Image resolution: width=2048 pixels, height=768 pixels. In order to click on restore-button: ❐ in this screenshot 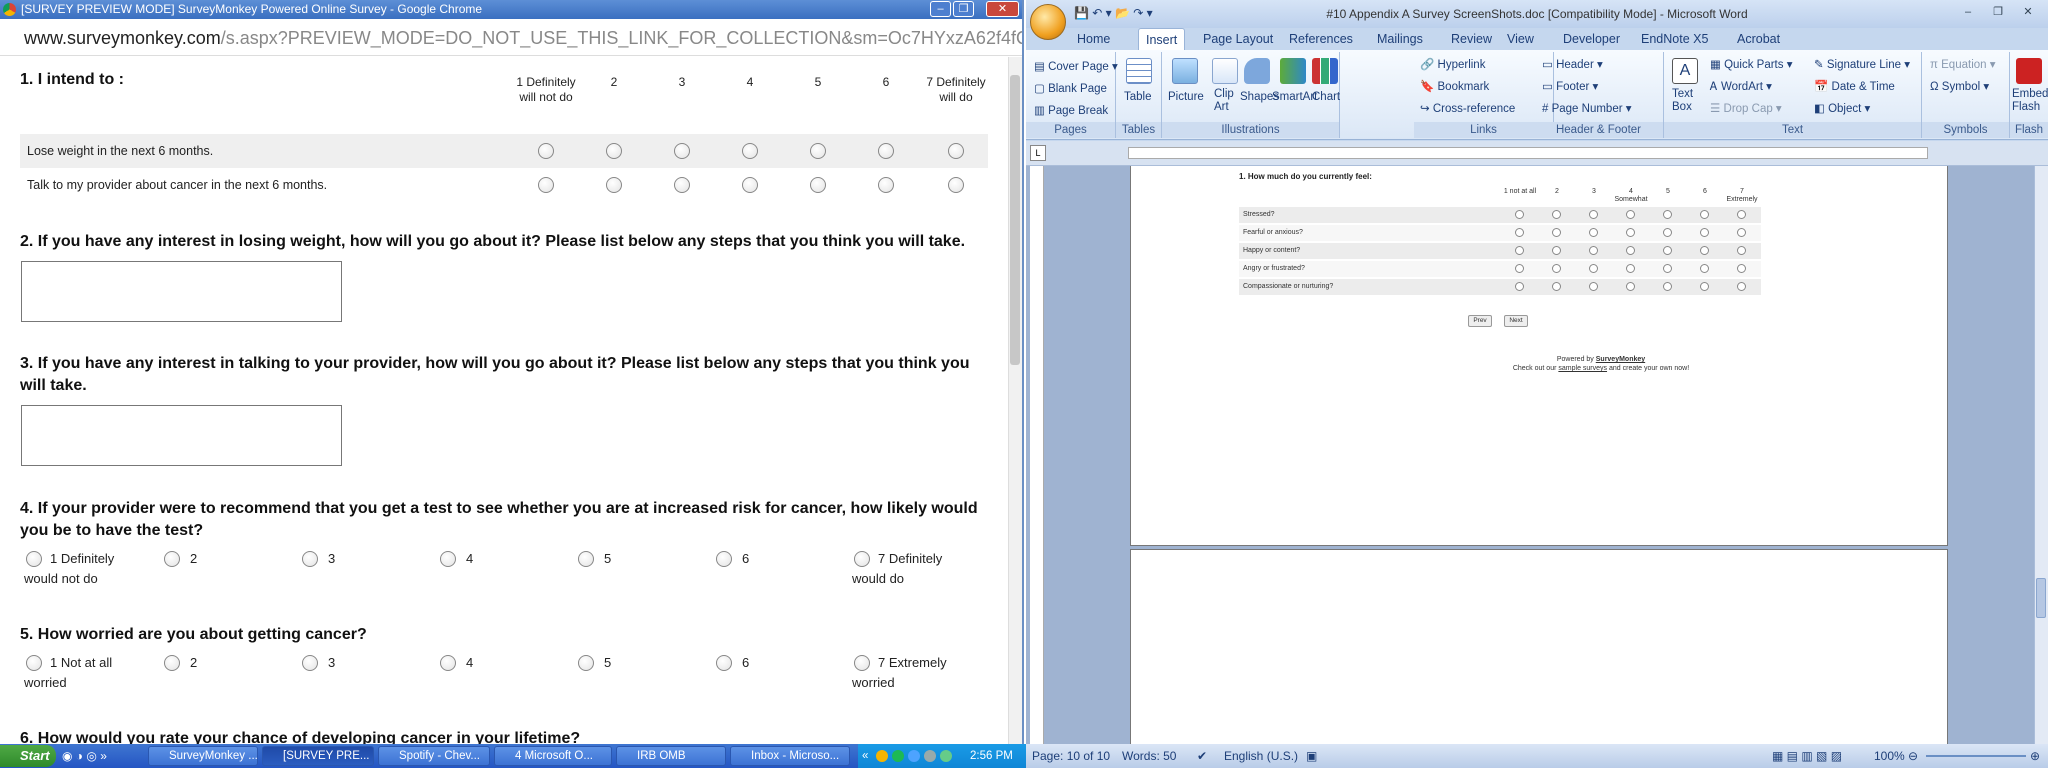, I will do `click(963, 9)`.